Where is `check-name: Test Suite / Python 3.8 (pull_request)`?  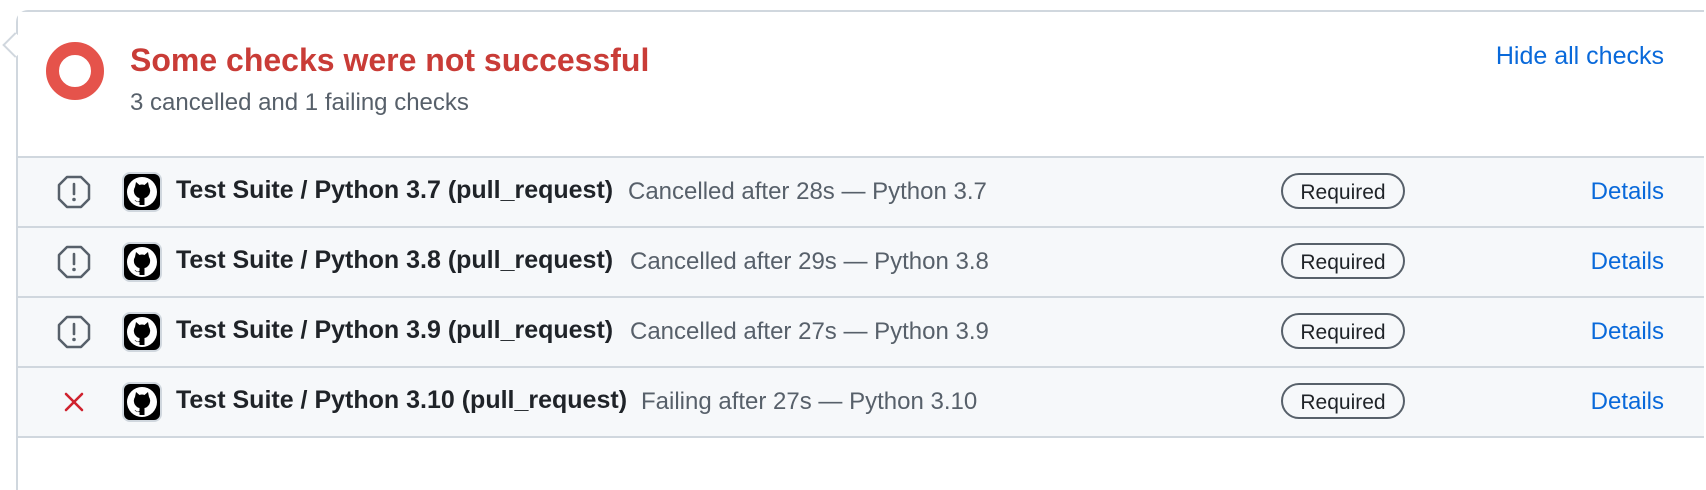 check-name: Test Suite / Python 3.8 (pull_request) is located at coordinates (395, 260).